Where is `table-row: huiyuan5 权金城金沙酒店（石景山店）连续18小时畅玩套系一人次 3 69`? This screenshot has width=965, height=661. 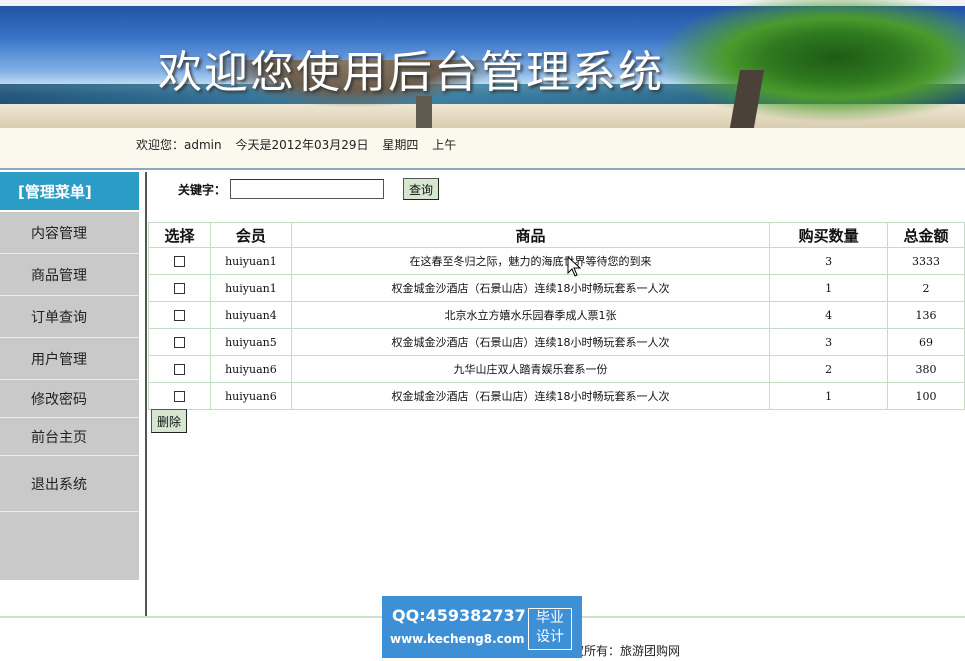
table-row: huiyuan5 权金城金沙酒店（石景山店）连续18小时畅玩套系一人次 3 69 is located at coordinates (556, 342).